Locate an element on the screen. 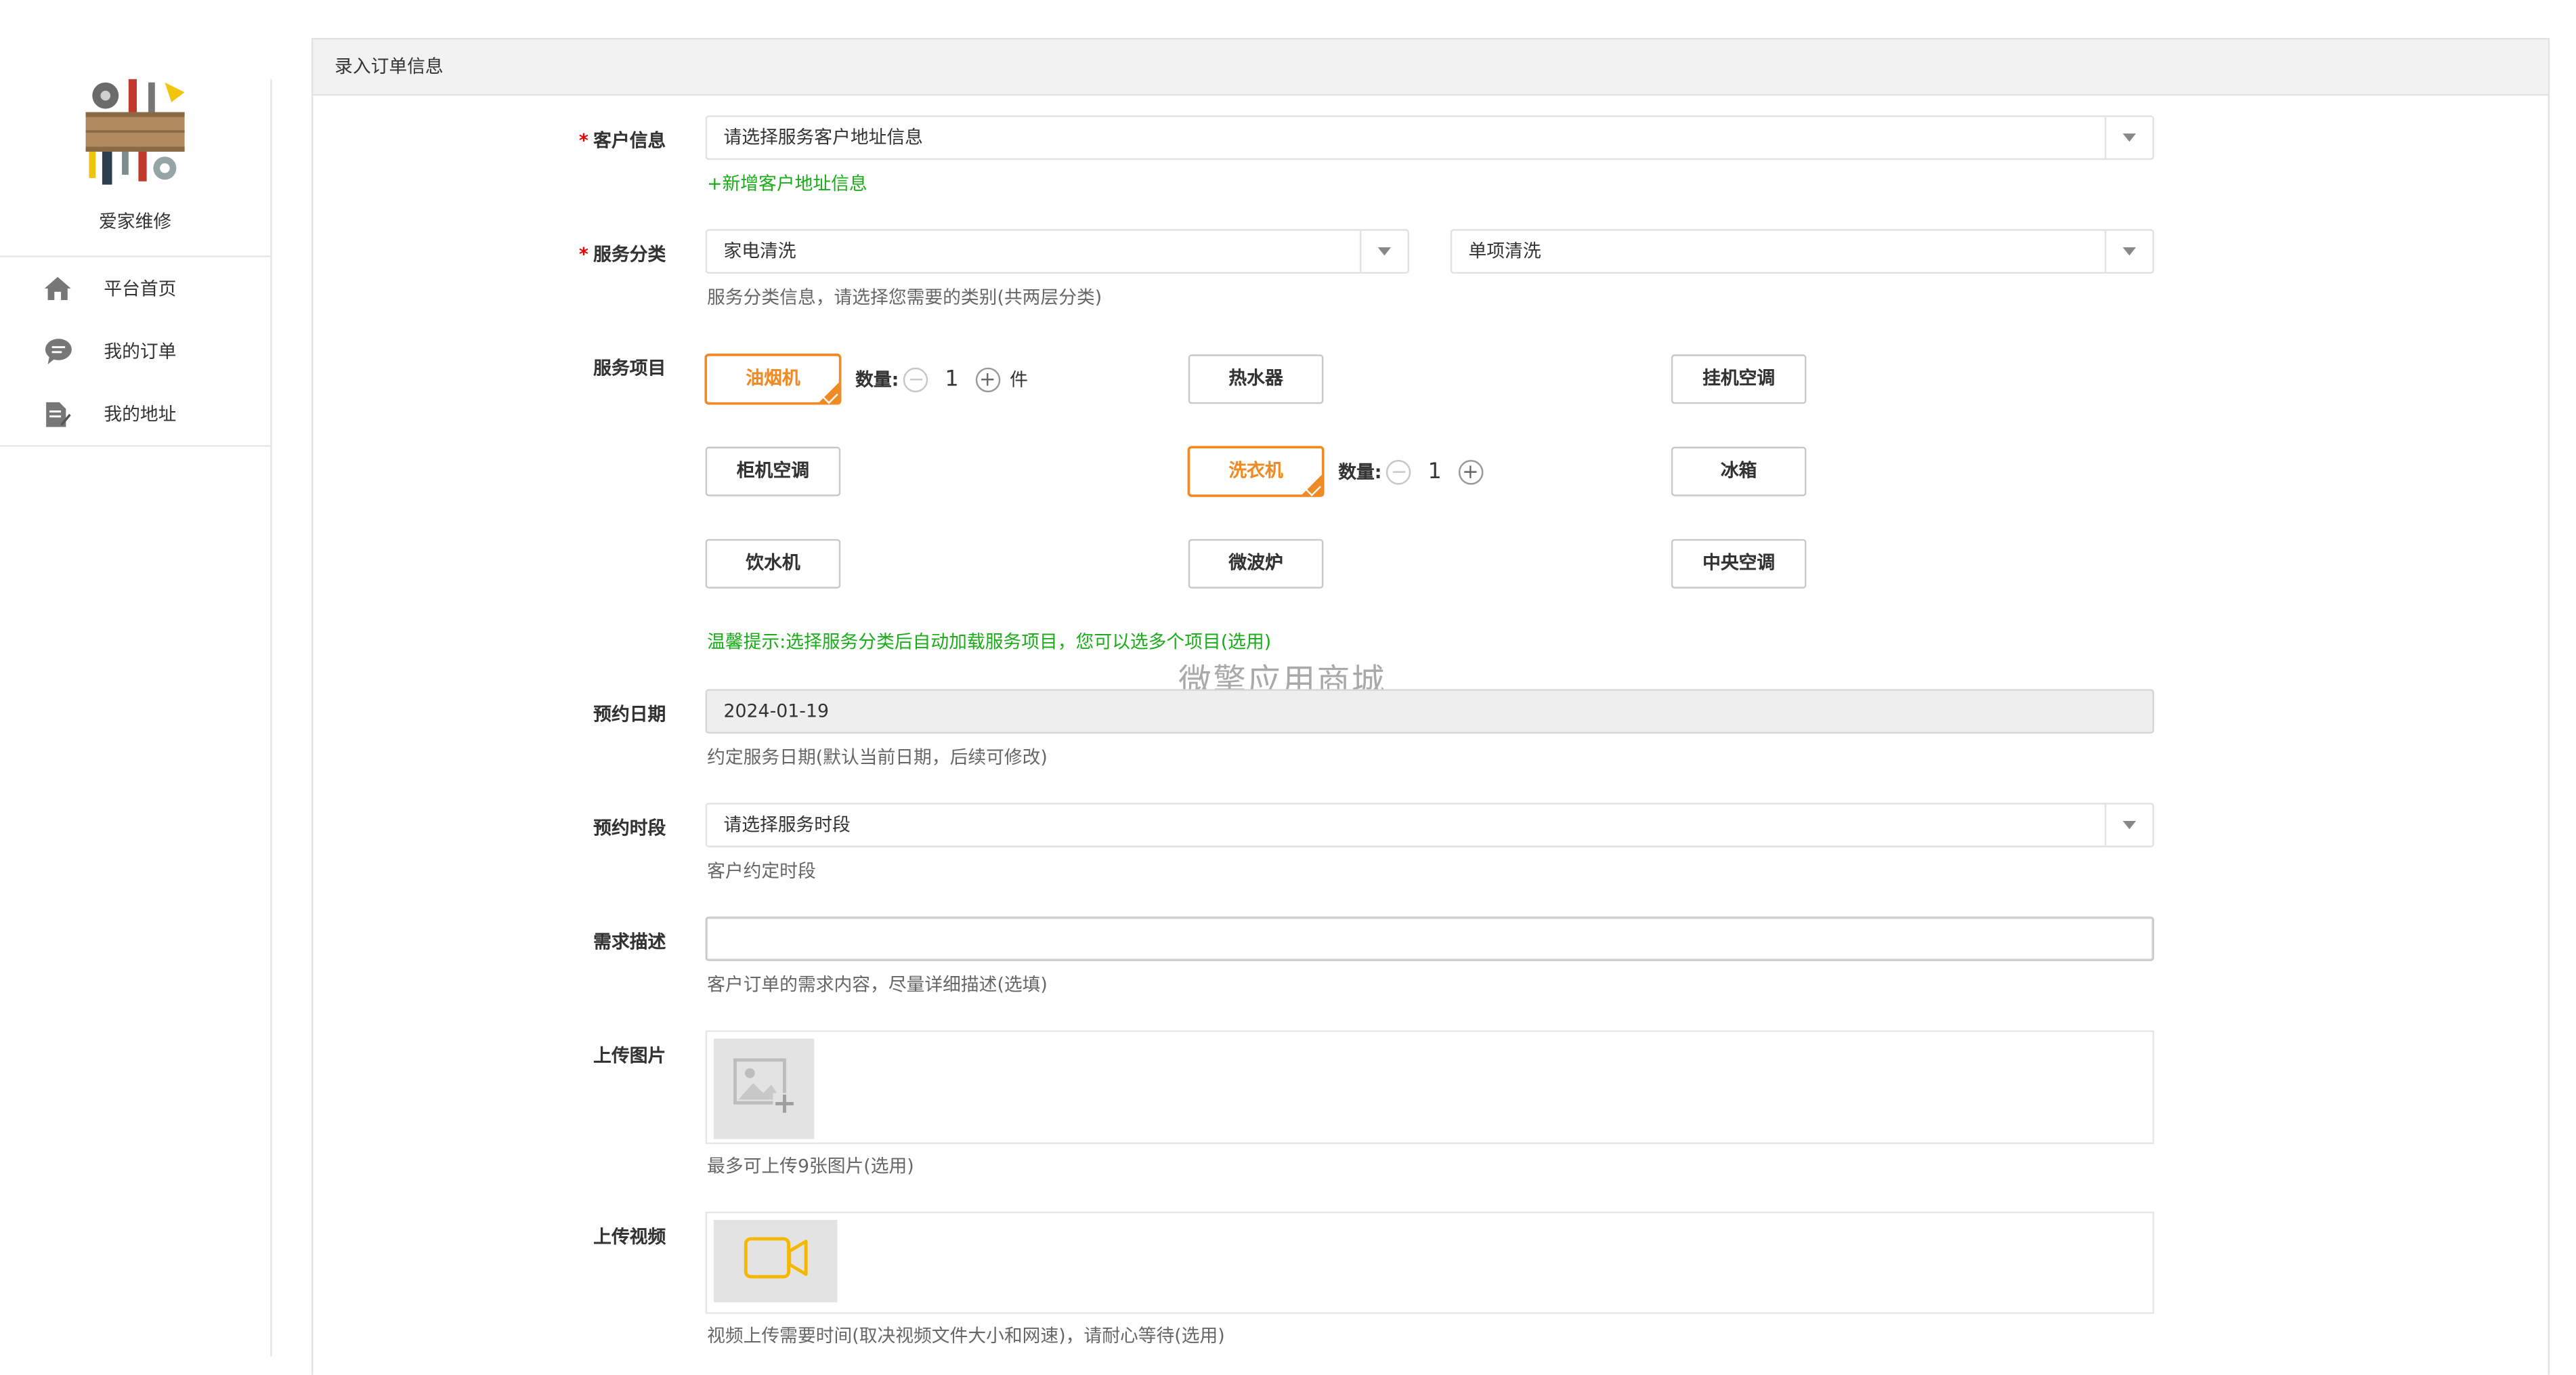 The image size is (2576, 1375). video-camera-icon is located at coordinates (775, 1261).